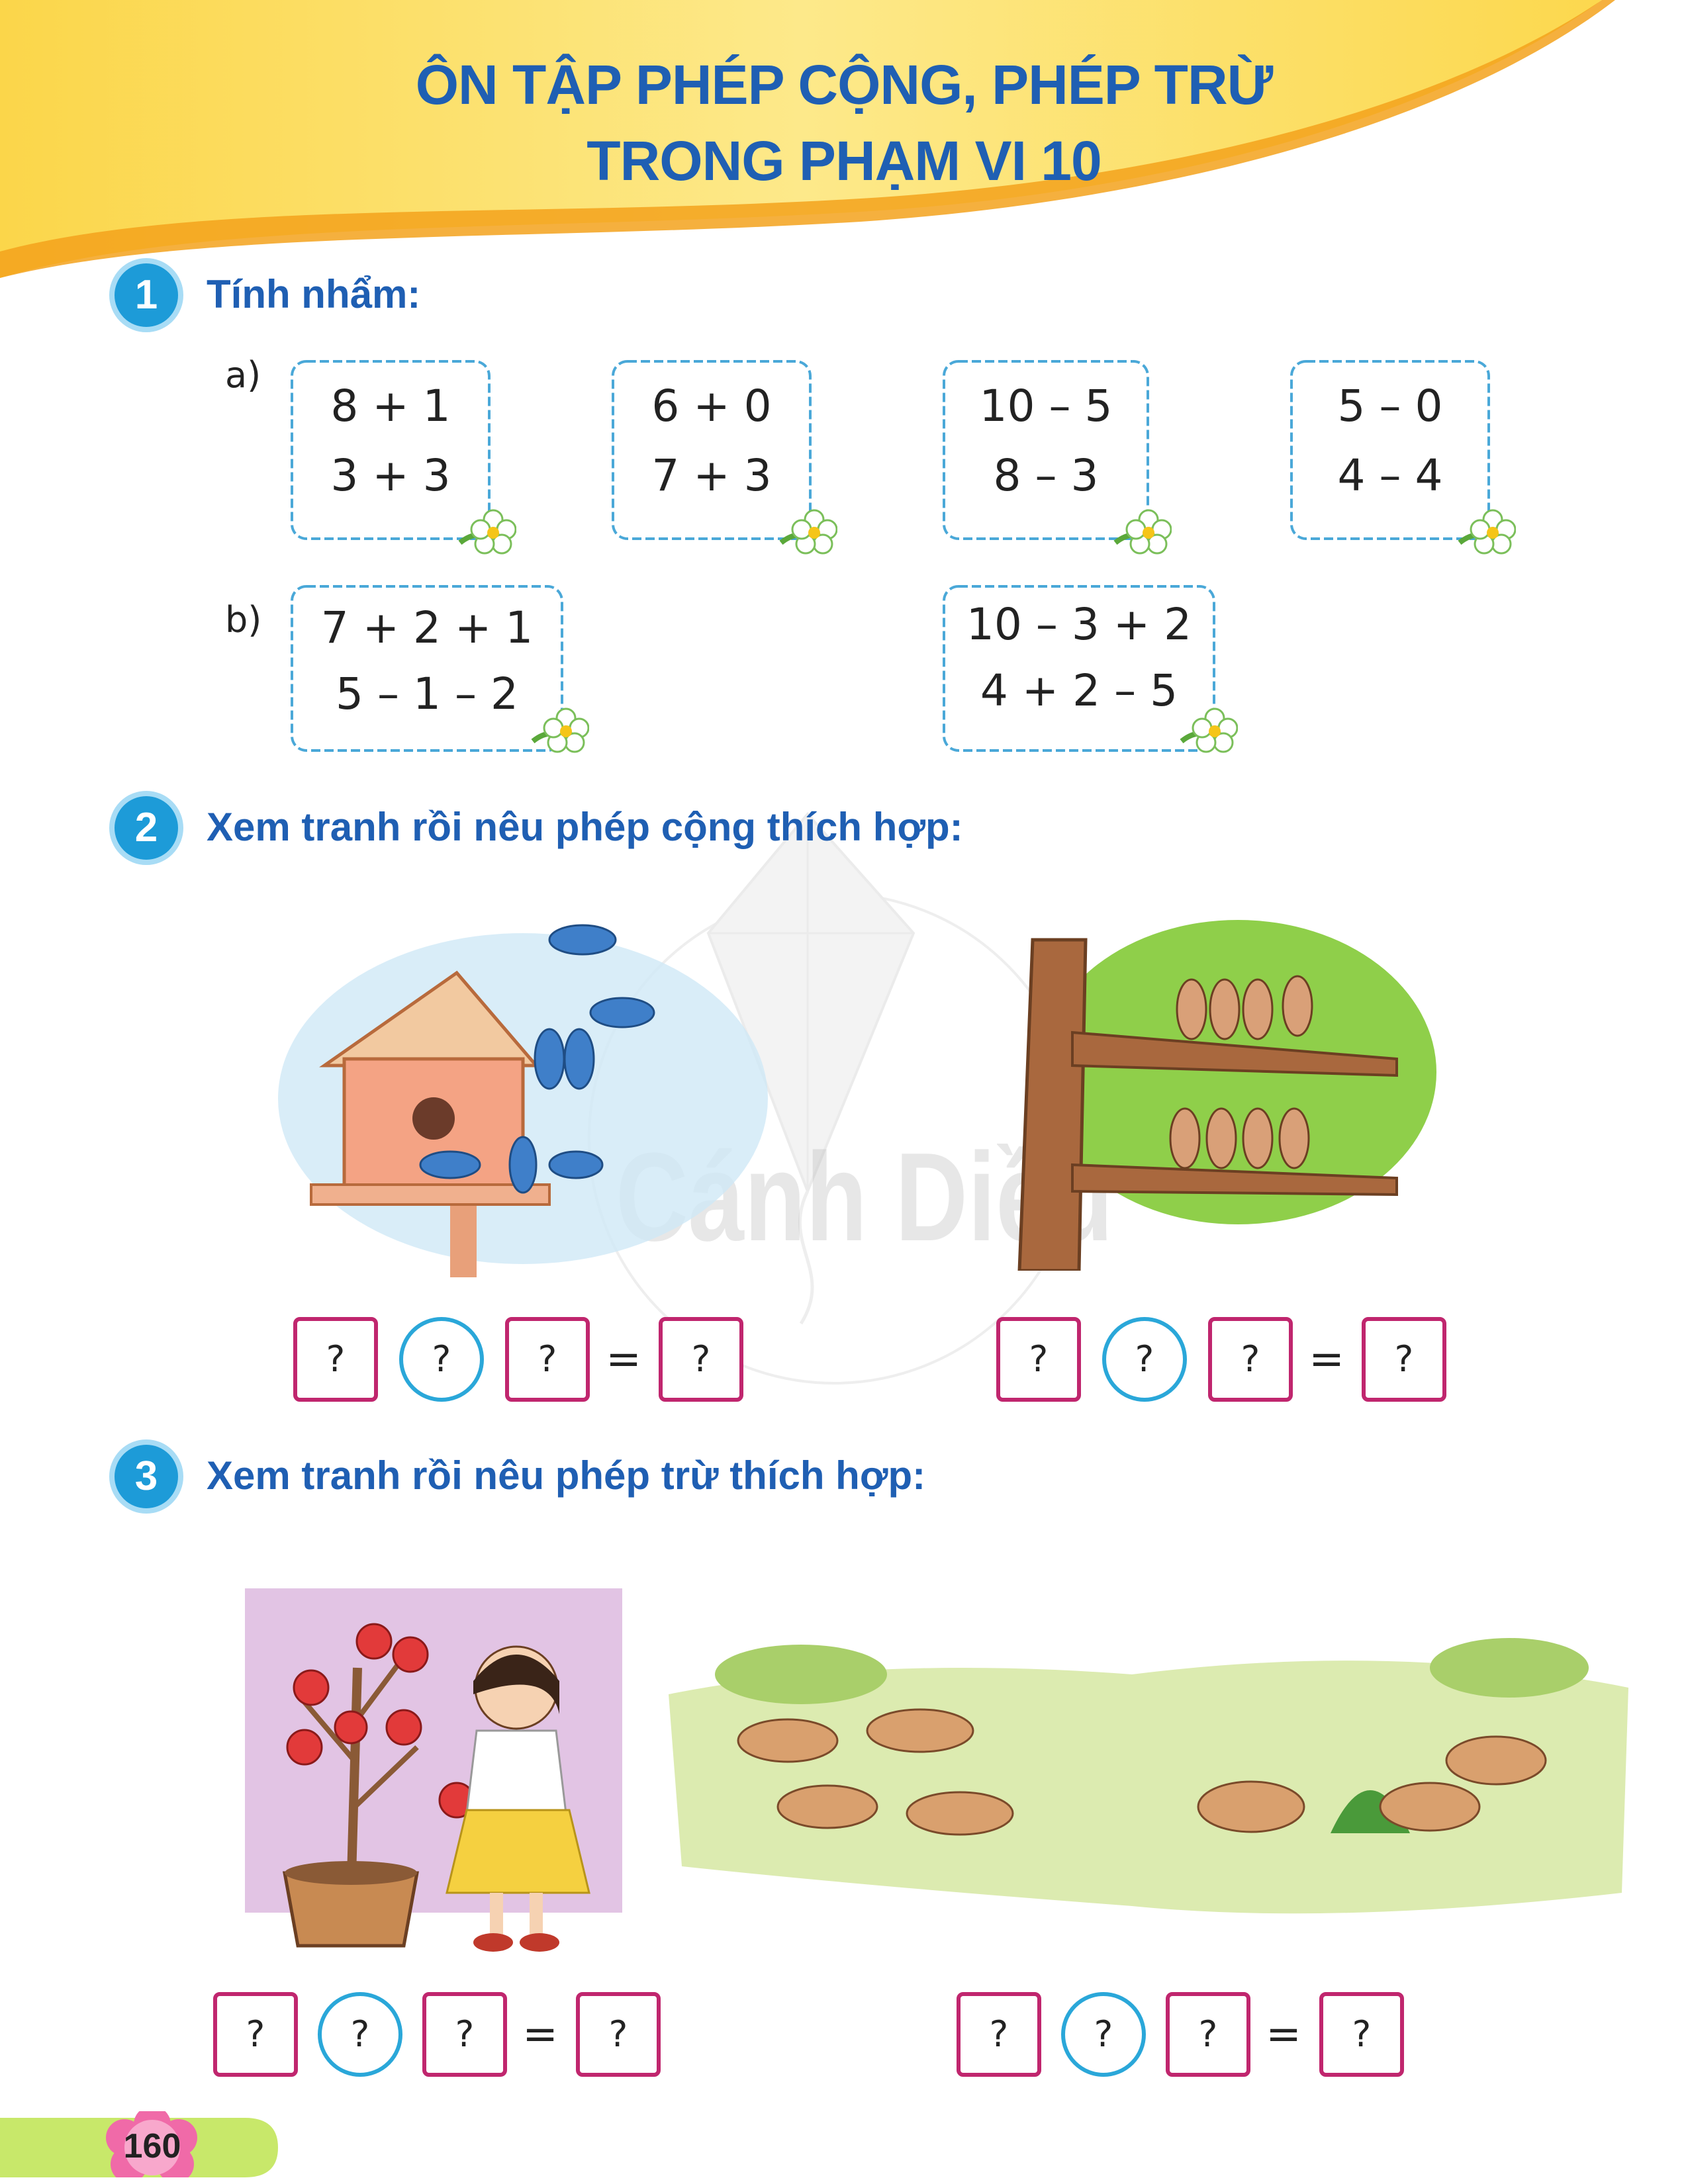 This screenshot has width=1688, height=2184. I want to click on section-3-title: Xem tranh rồi nêu phép trừ thích hợp:, so click(566, 1476).